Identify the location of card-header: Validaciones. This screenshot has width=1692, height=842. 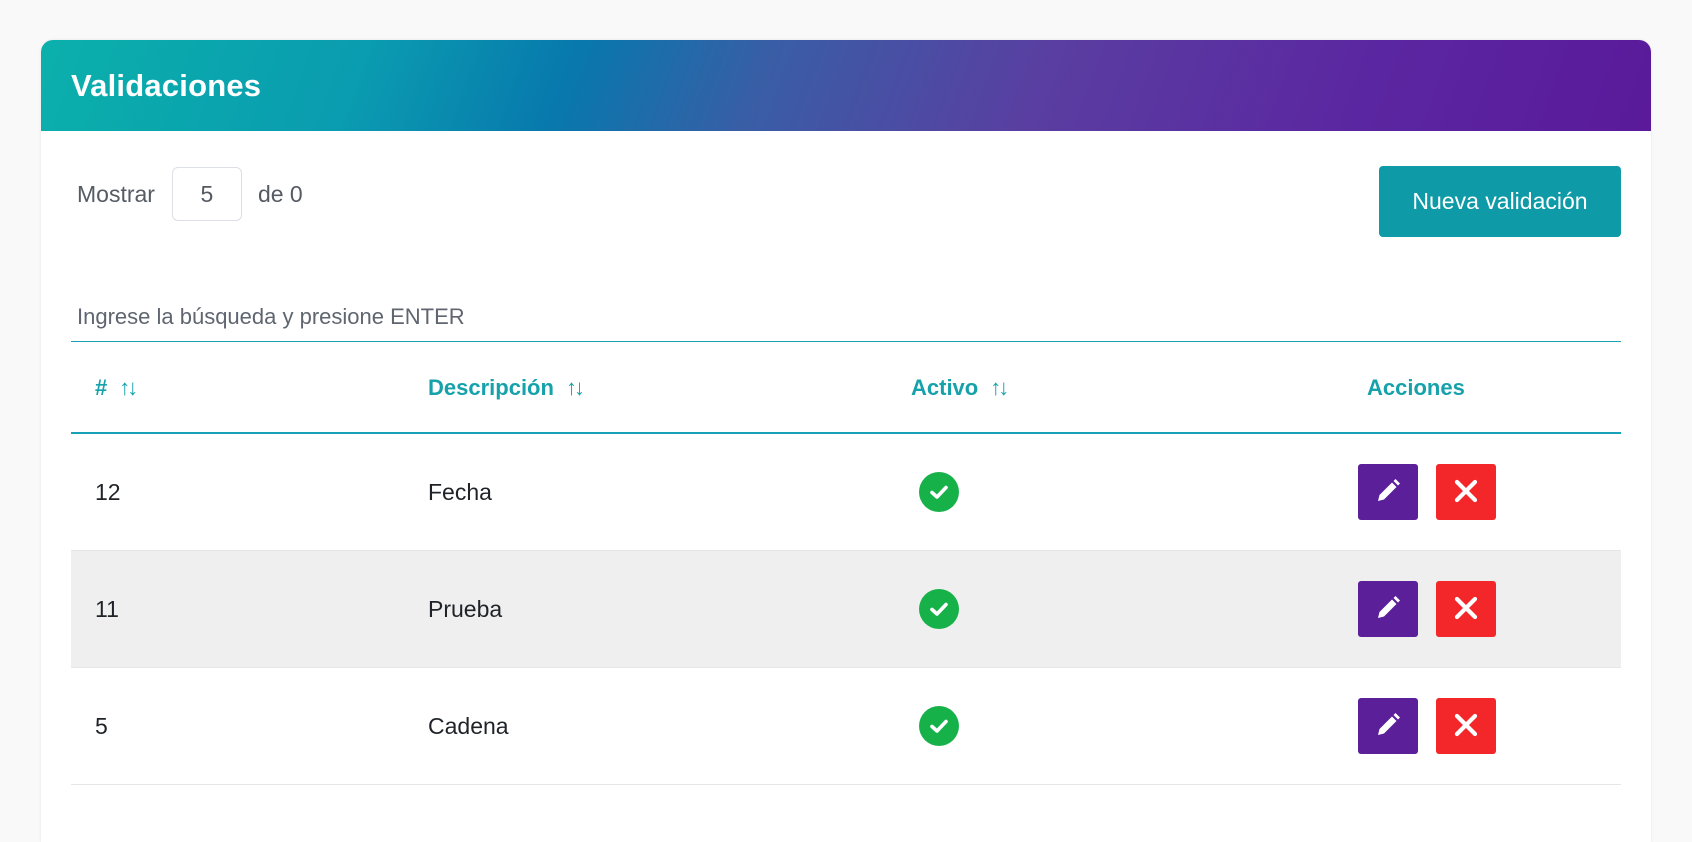
(846, 85).